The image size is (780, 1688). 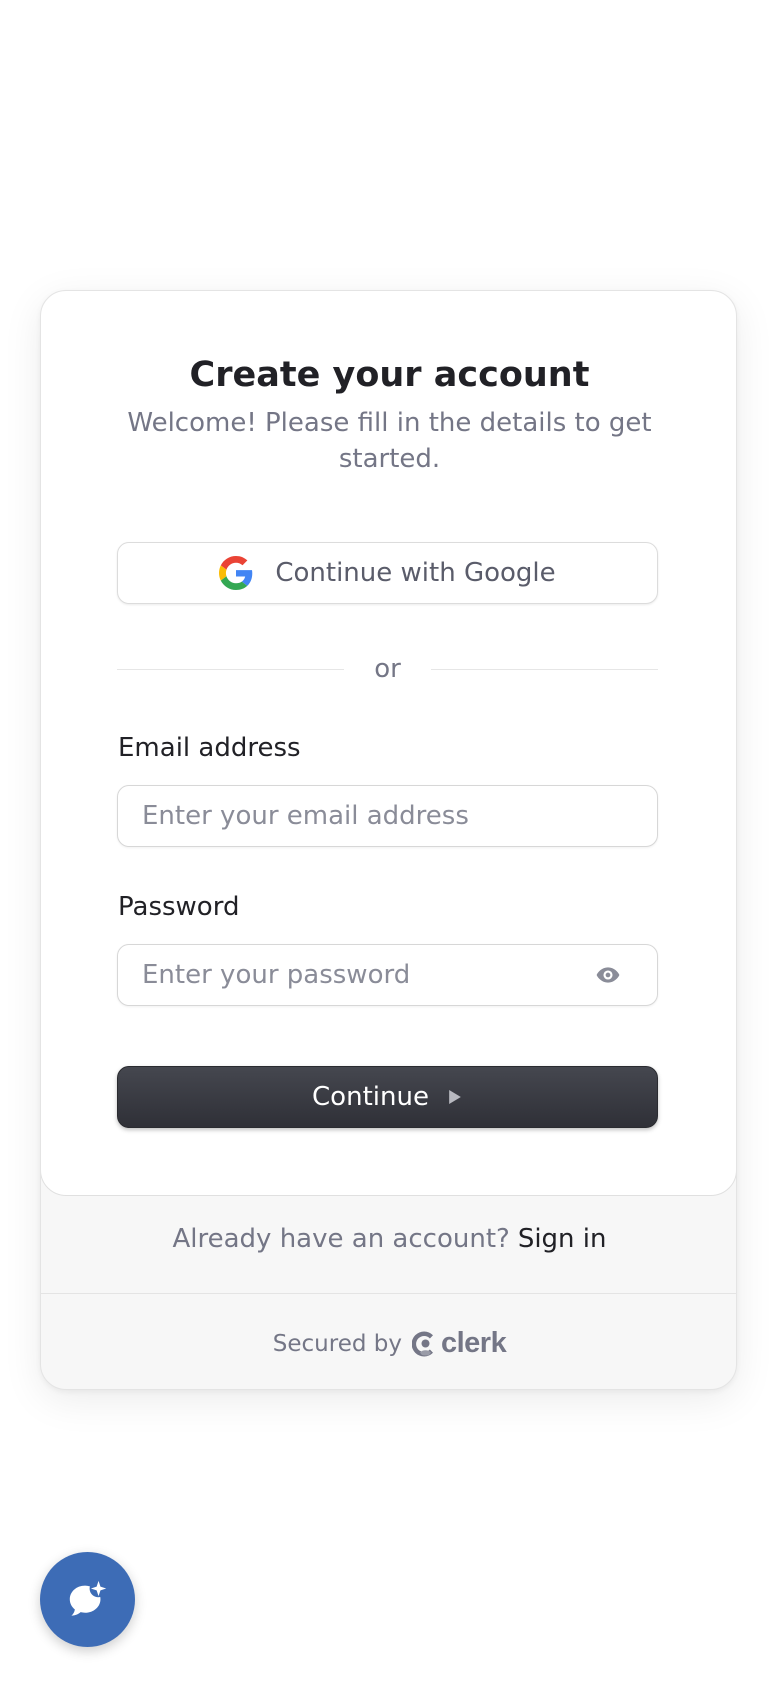 I want to click on play-arrow-icon, so click(x=456, y=1097).